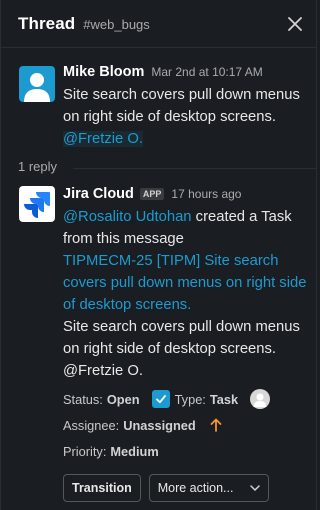 Image resolution: width=320 pixels, height=510 pixels. What do you see at coordinates (85, 451) in the screenshot?
I see `priority-label: Priority:` at bounding box center [85, 451].